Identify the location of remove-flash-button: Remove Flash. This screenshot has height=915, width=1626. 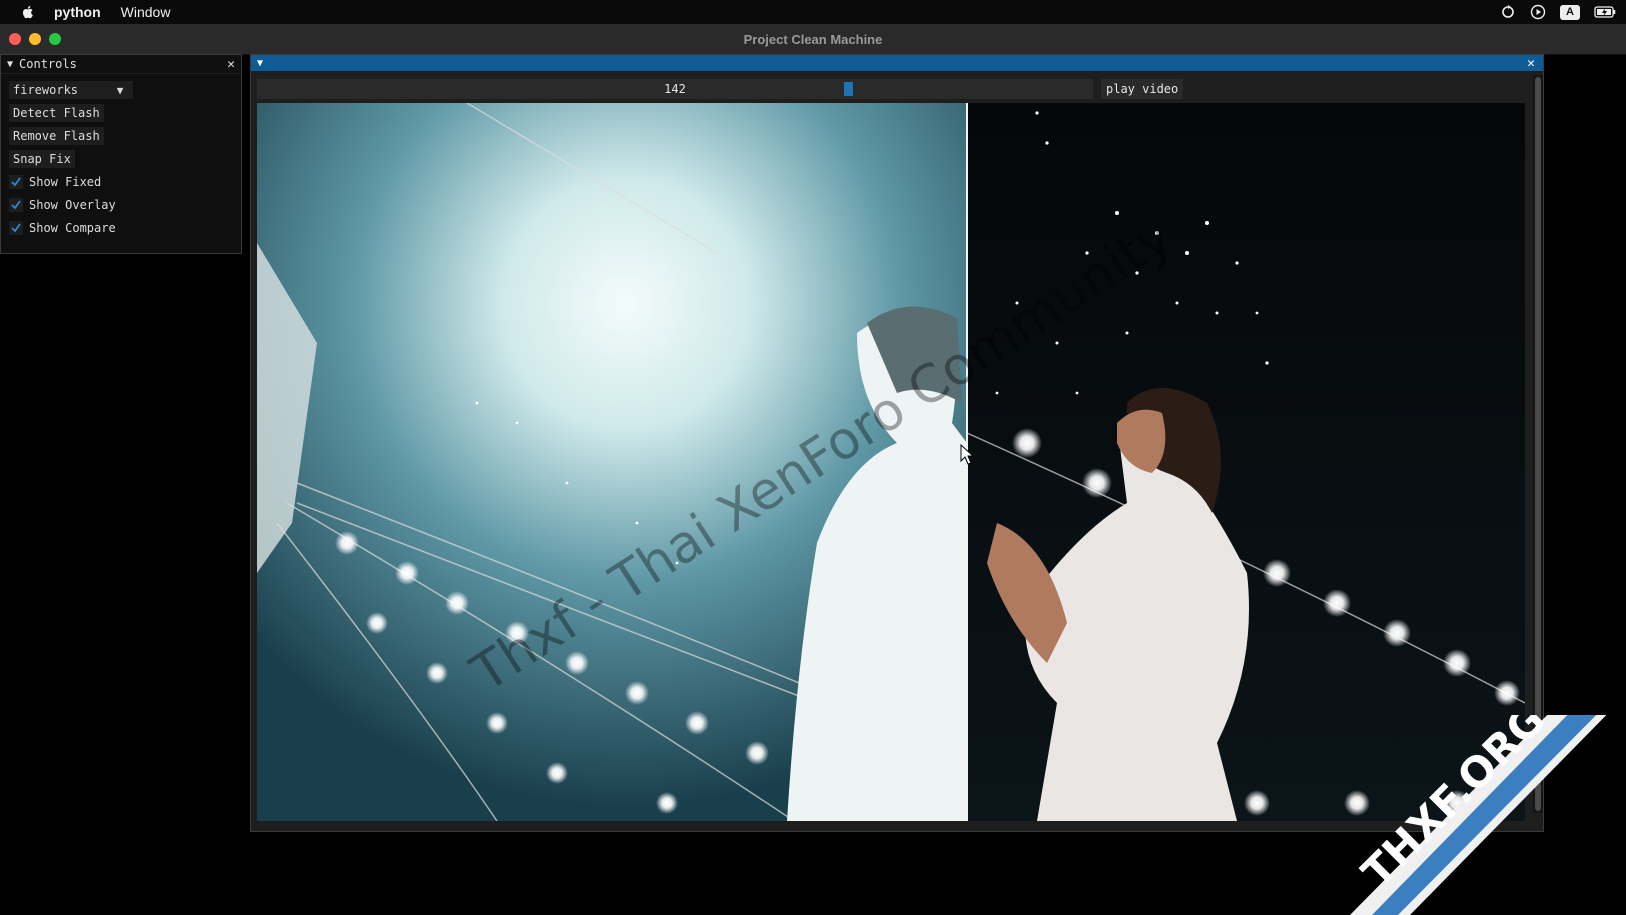
(56, 136).